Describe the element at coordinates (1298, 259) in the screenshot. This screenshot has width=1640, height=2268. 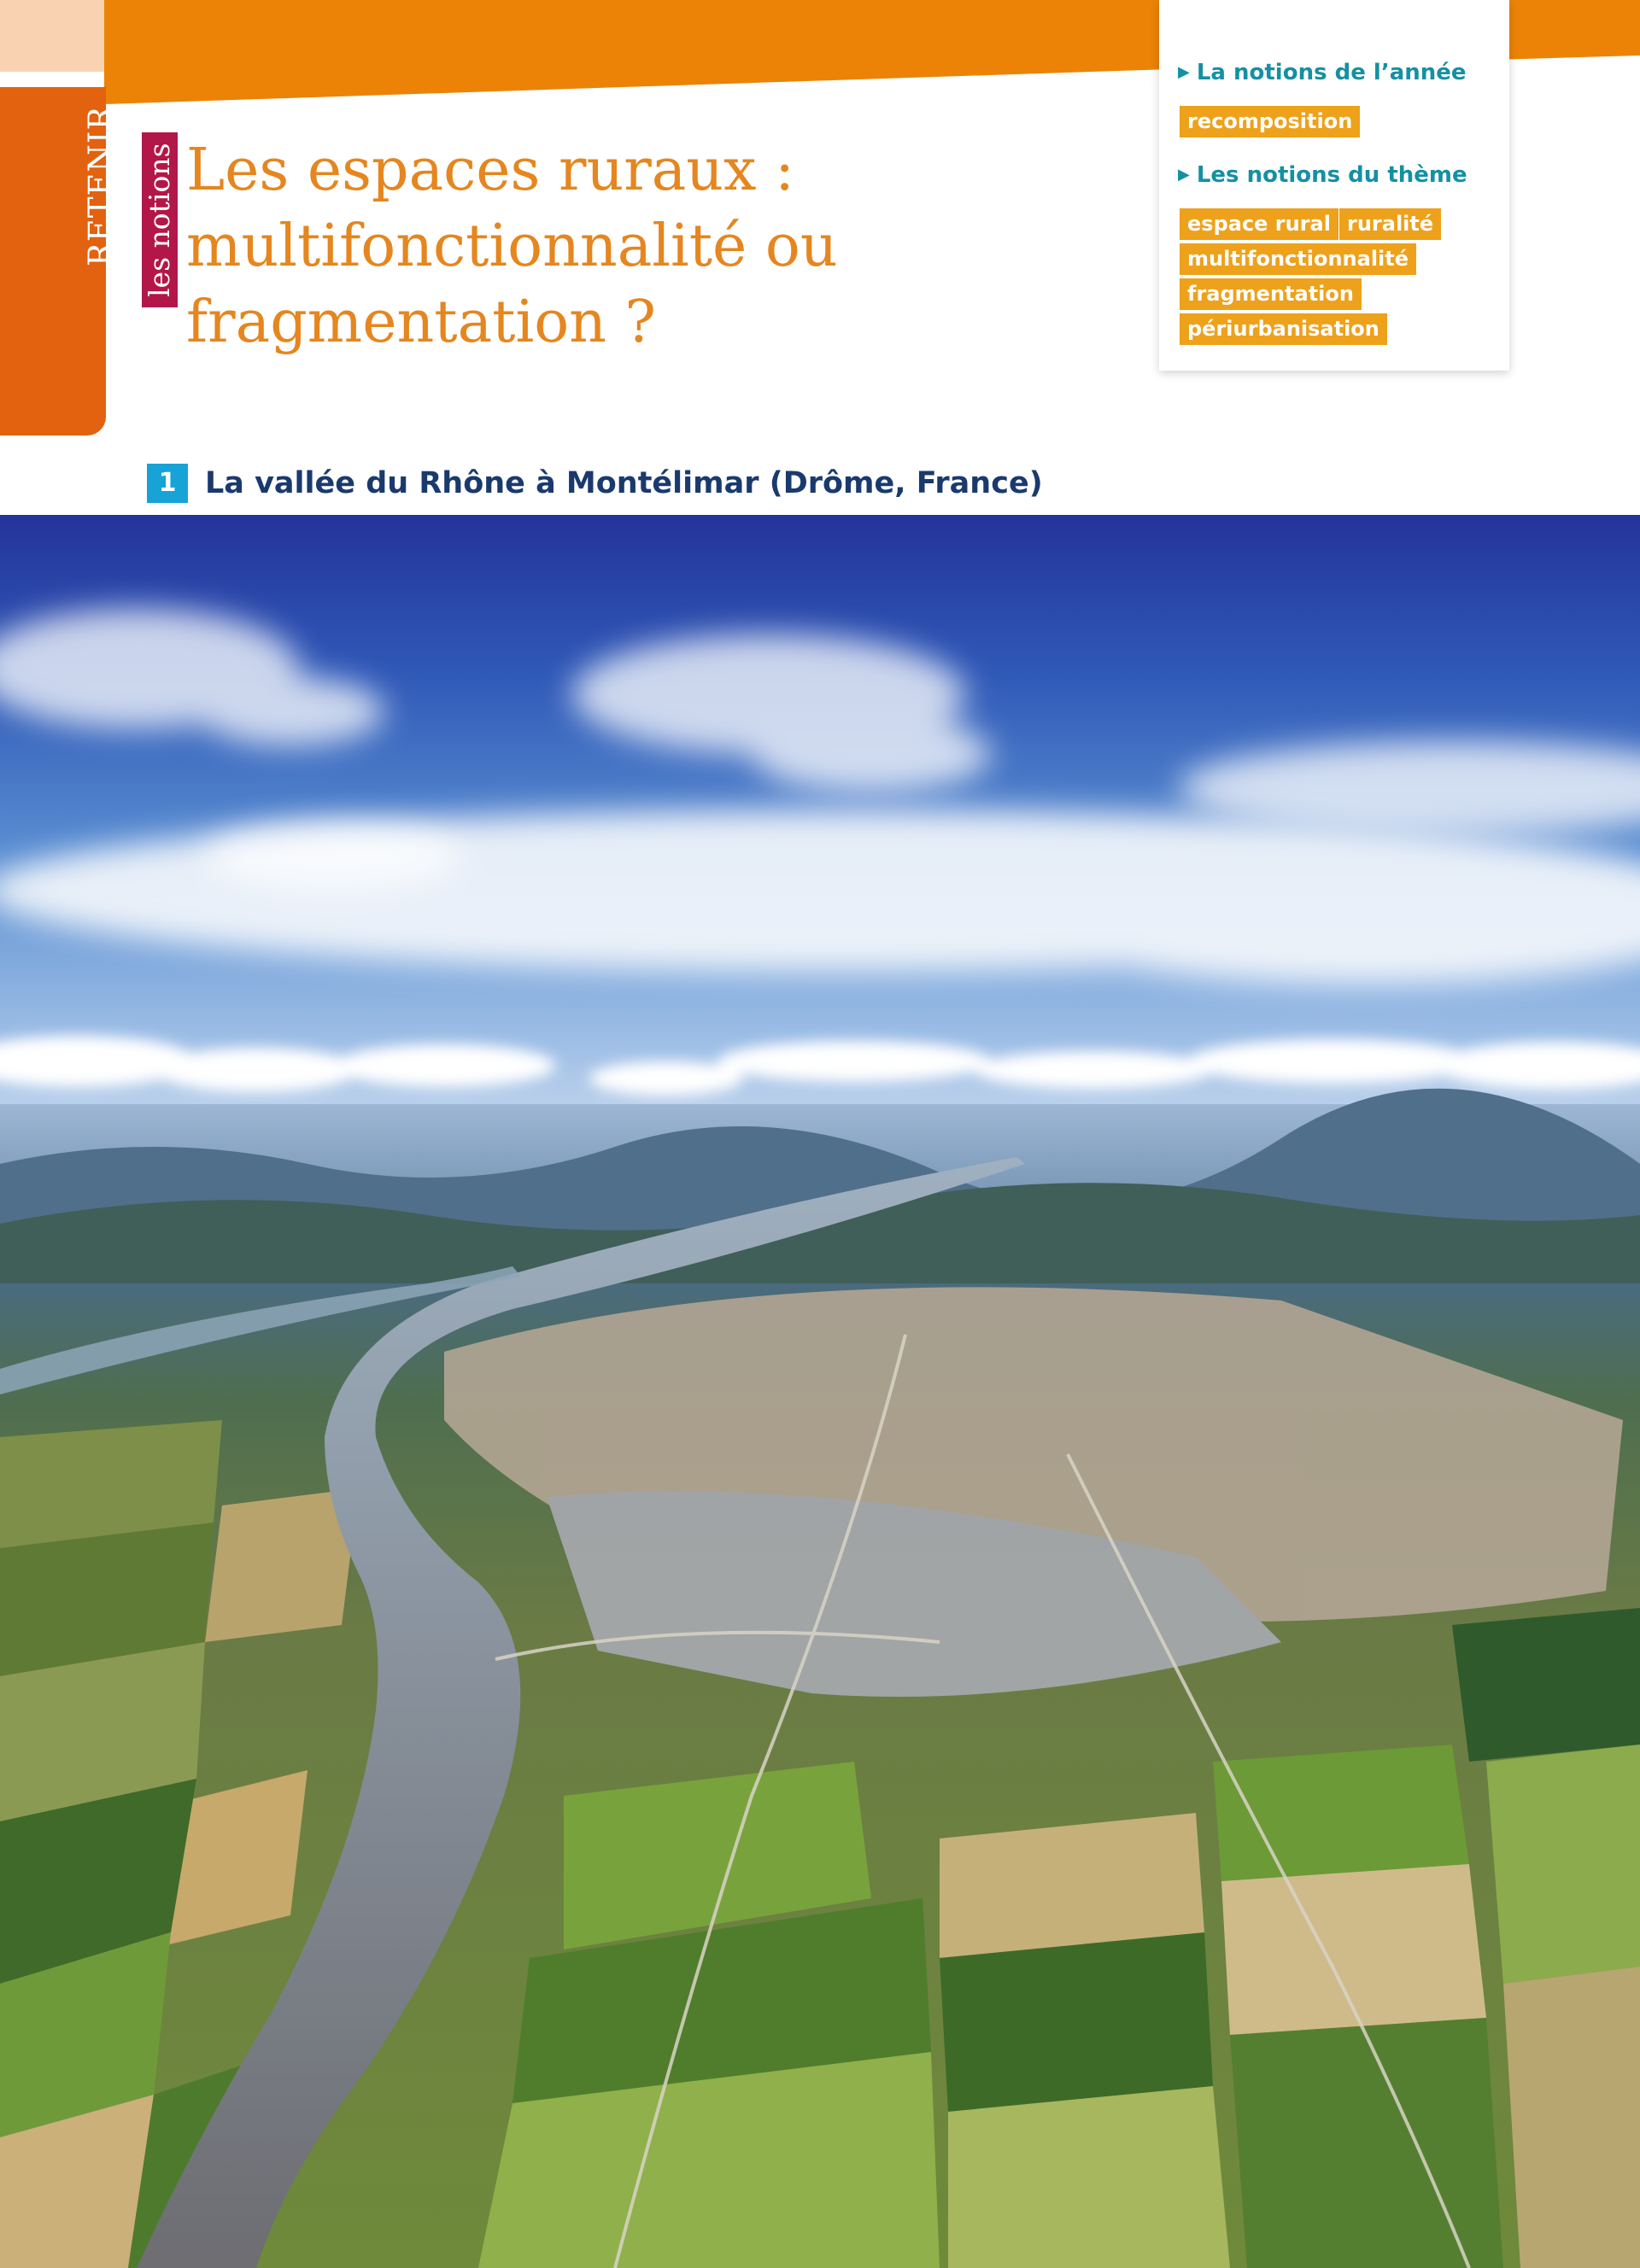
I see `tag-multifonctionnalite: multifonctionnalité` at that location.